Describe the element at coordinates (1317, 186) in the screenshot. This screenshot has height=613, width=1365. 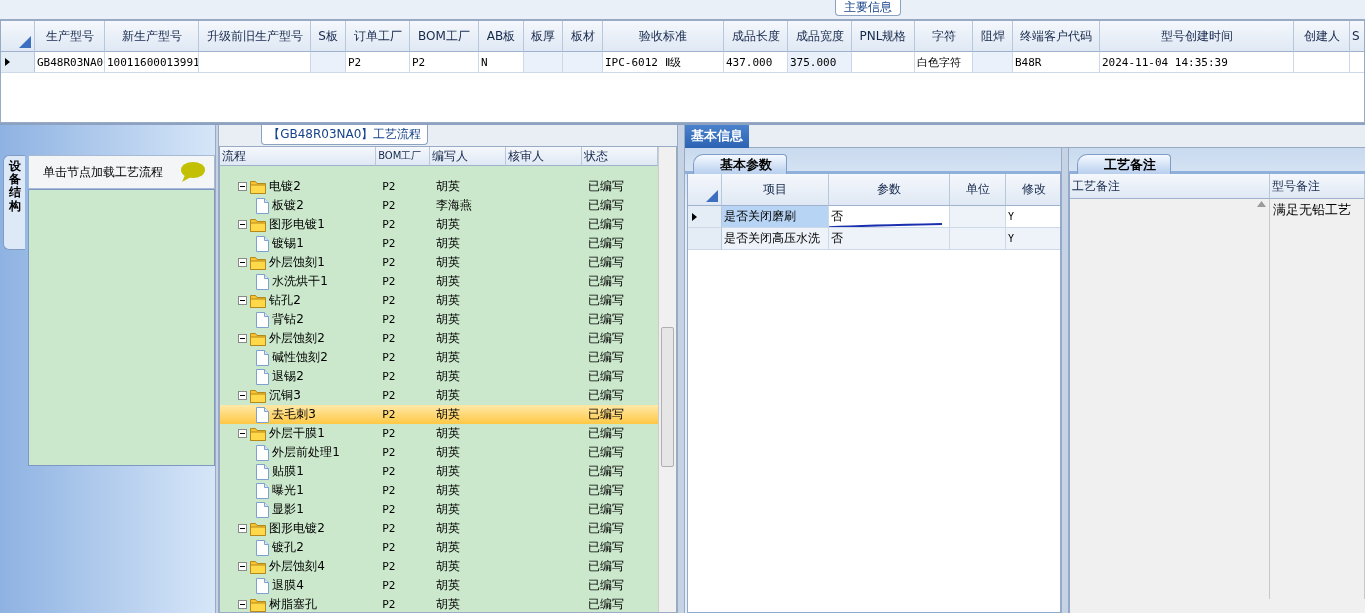
I see `column-header: 型号备注` at that location.